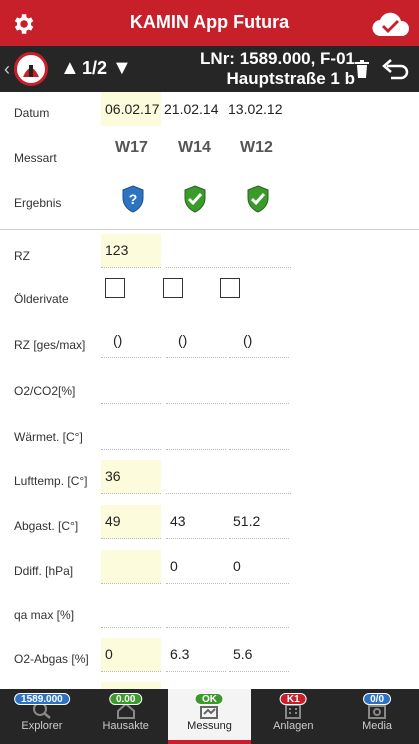 The height and width of the screenshot is (744, 419). I want to click on record-info: LNr: 1589.000, F-01 Hauptstraße 1 b, so click(277, 69).